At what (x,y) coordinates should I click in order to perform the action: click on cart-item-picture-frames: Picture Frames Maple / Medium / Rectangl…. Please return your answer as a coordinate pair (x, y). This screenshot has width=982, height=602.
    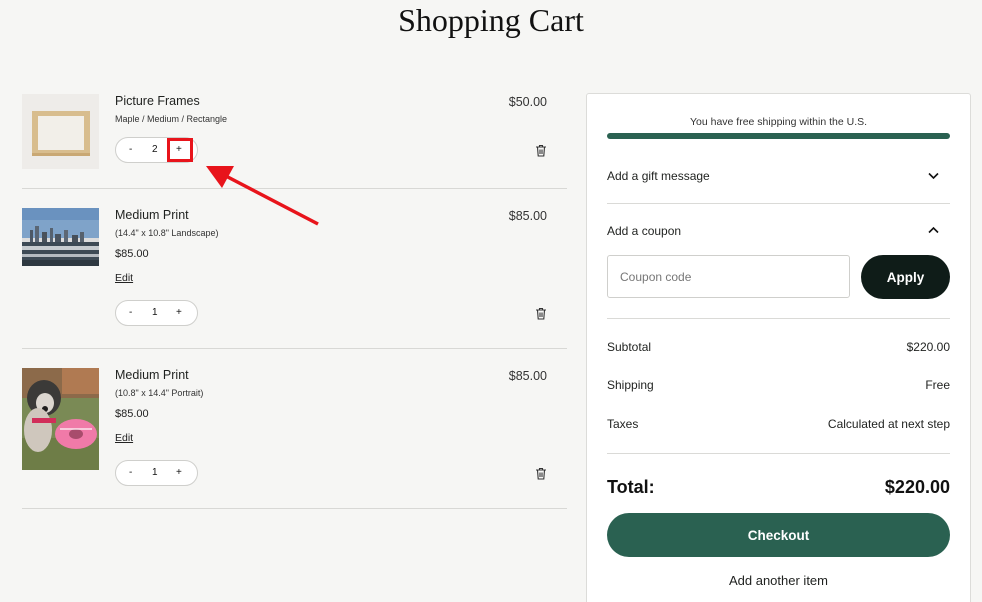
    Looking at the image, I should click on (294, 140).